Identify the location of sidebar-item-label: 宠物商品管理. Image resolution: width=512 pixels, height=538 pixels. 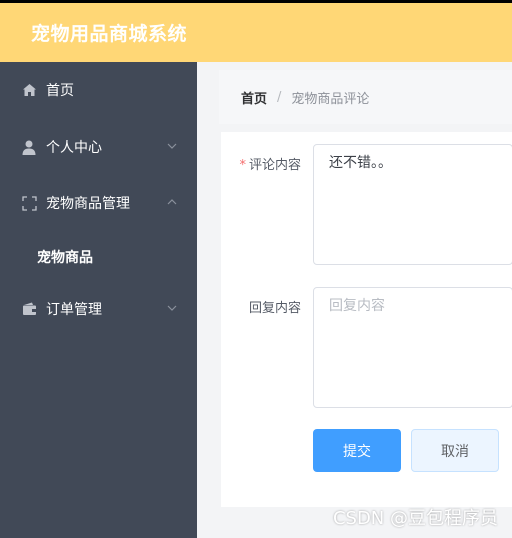
(88, 204).